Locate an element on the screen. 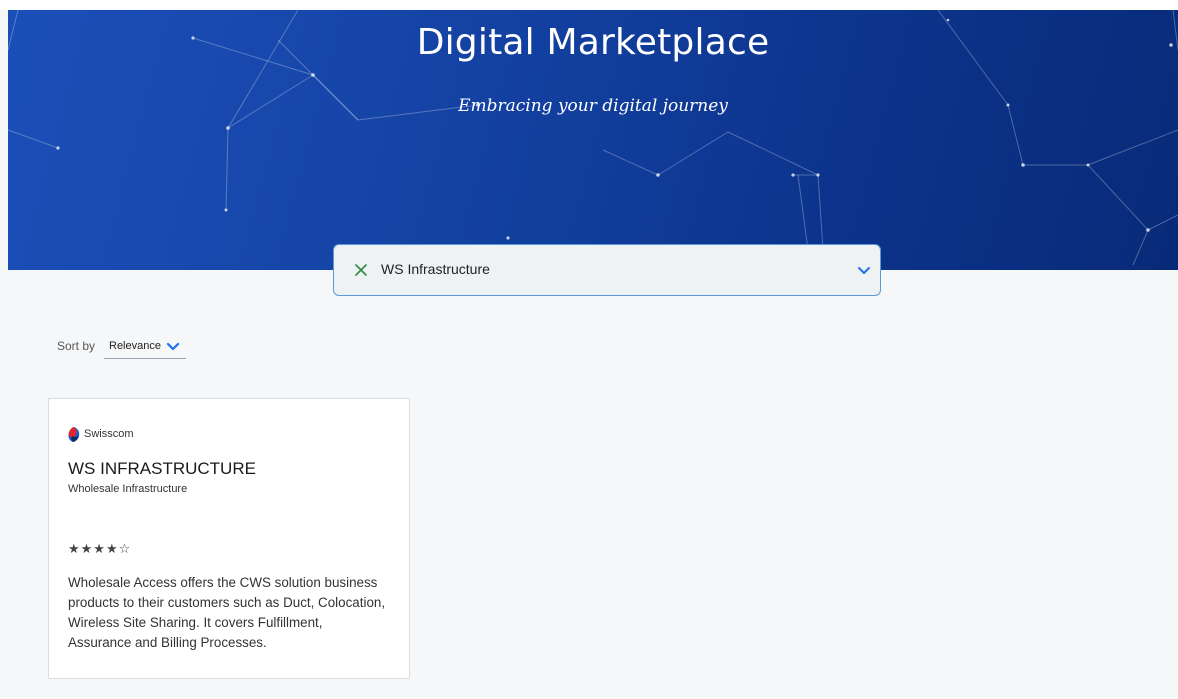 The image size is (1178, 699). top-strip is located at coordinates (589, 5).